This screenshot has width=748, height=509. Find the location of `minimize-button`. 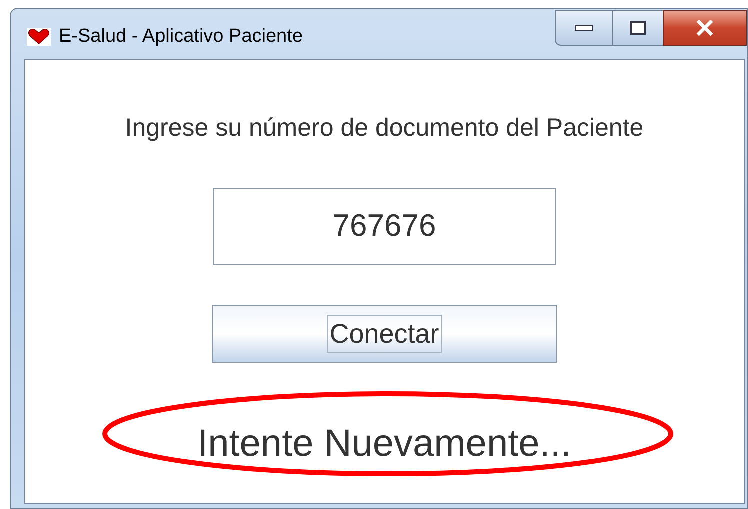

minimize-button is located at coordinates (584, 28).